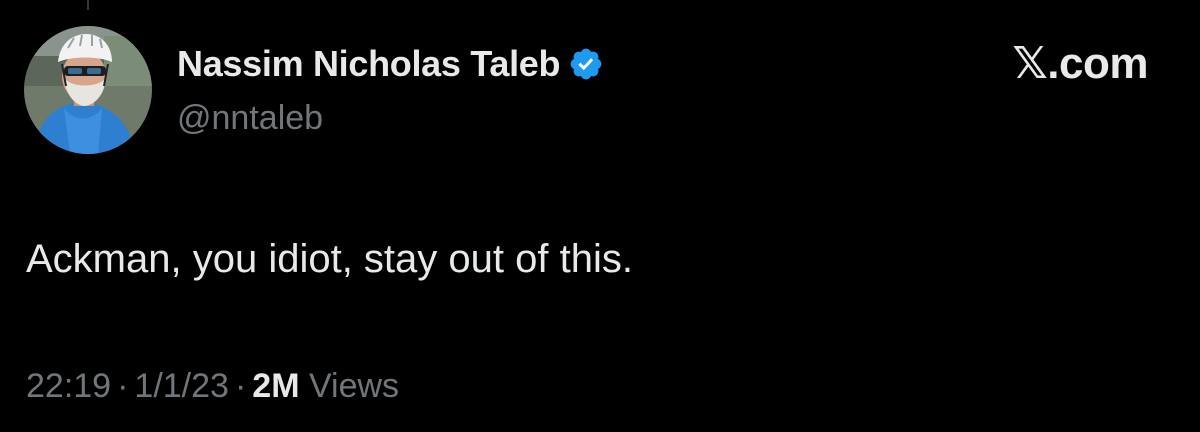  What do you see at coordinates (181, 386) in the screenshot?
I see `tweet-date: 1/1/23` at bounding box center [181, 386].